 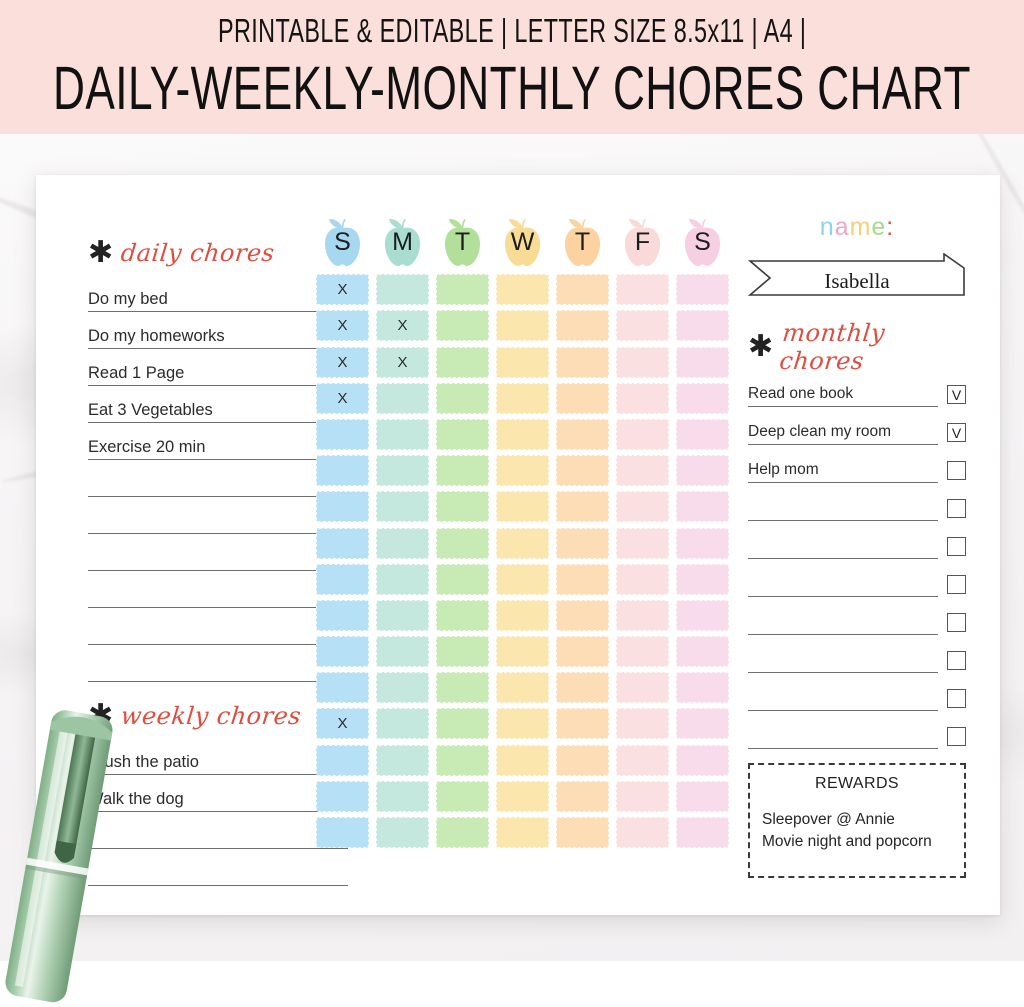 I want to click on grid-cell-r15-c3, so click(x=462, y=796).